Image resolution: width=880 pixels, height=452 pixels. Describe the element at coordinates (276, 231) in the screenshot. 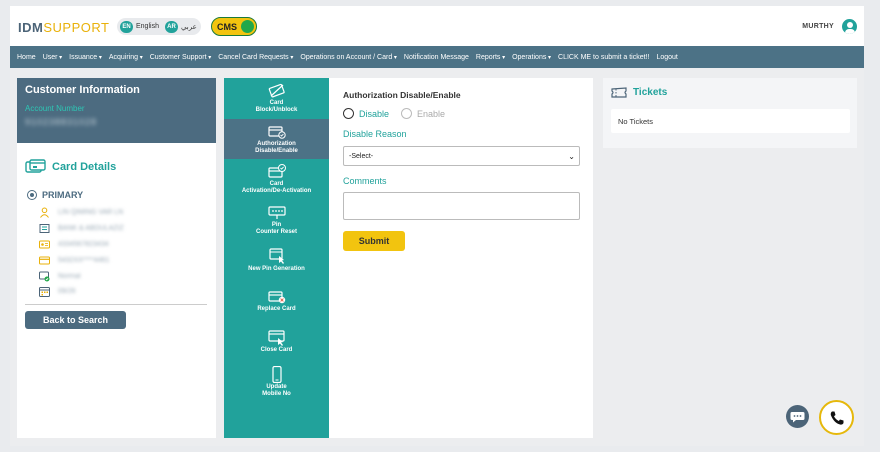

I see `menu-item-sublabel: Counter Reset` at that location.